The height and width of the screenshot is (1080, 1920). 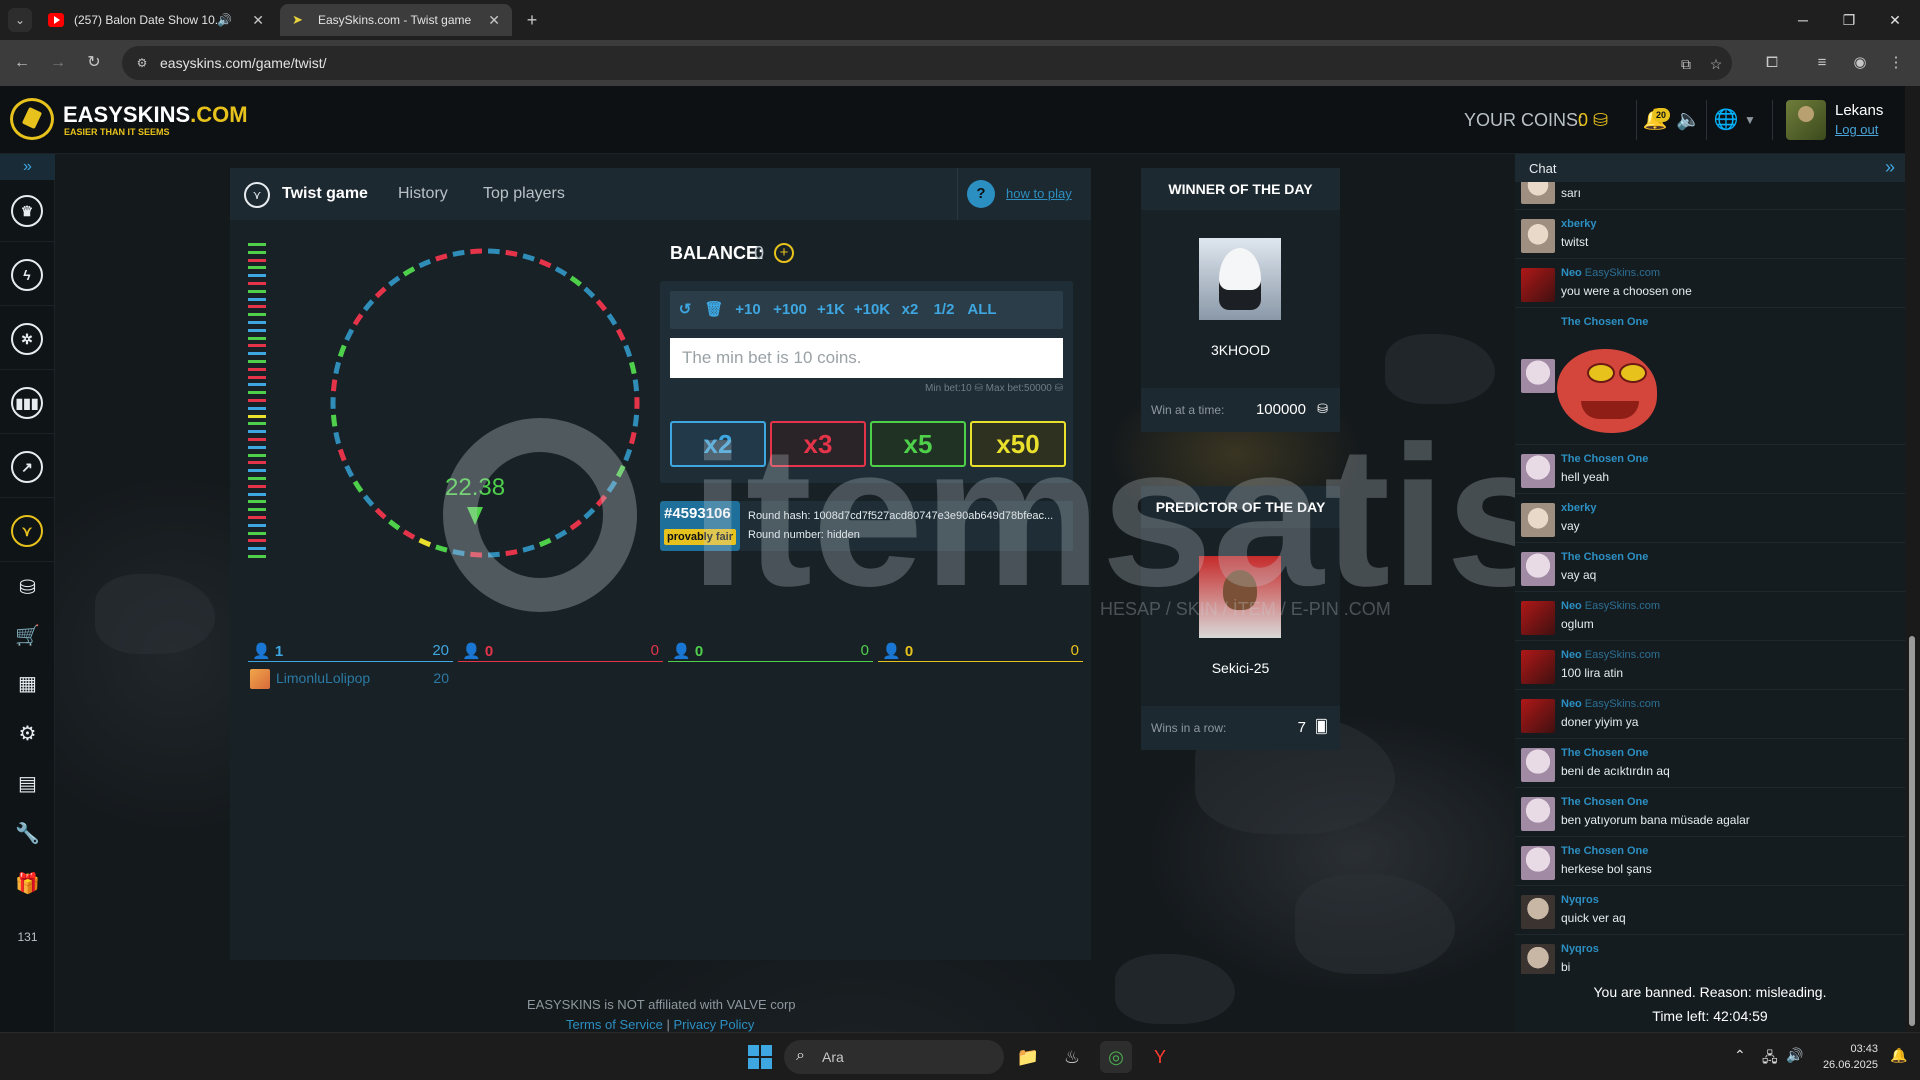 I want to click on tray-chevron-icon: ⌃, so click(x=1740, y=1055).